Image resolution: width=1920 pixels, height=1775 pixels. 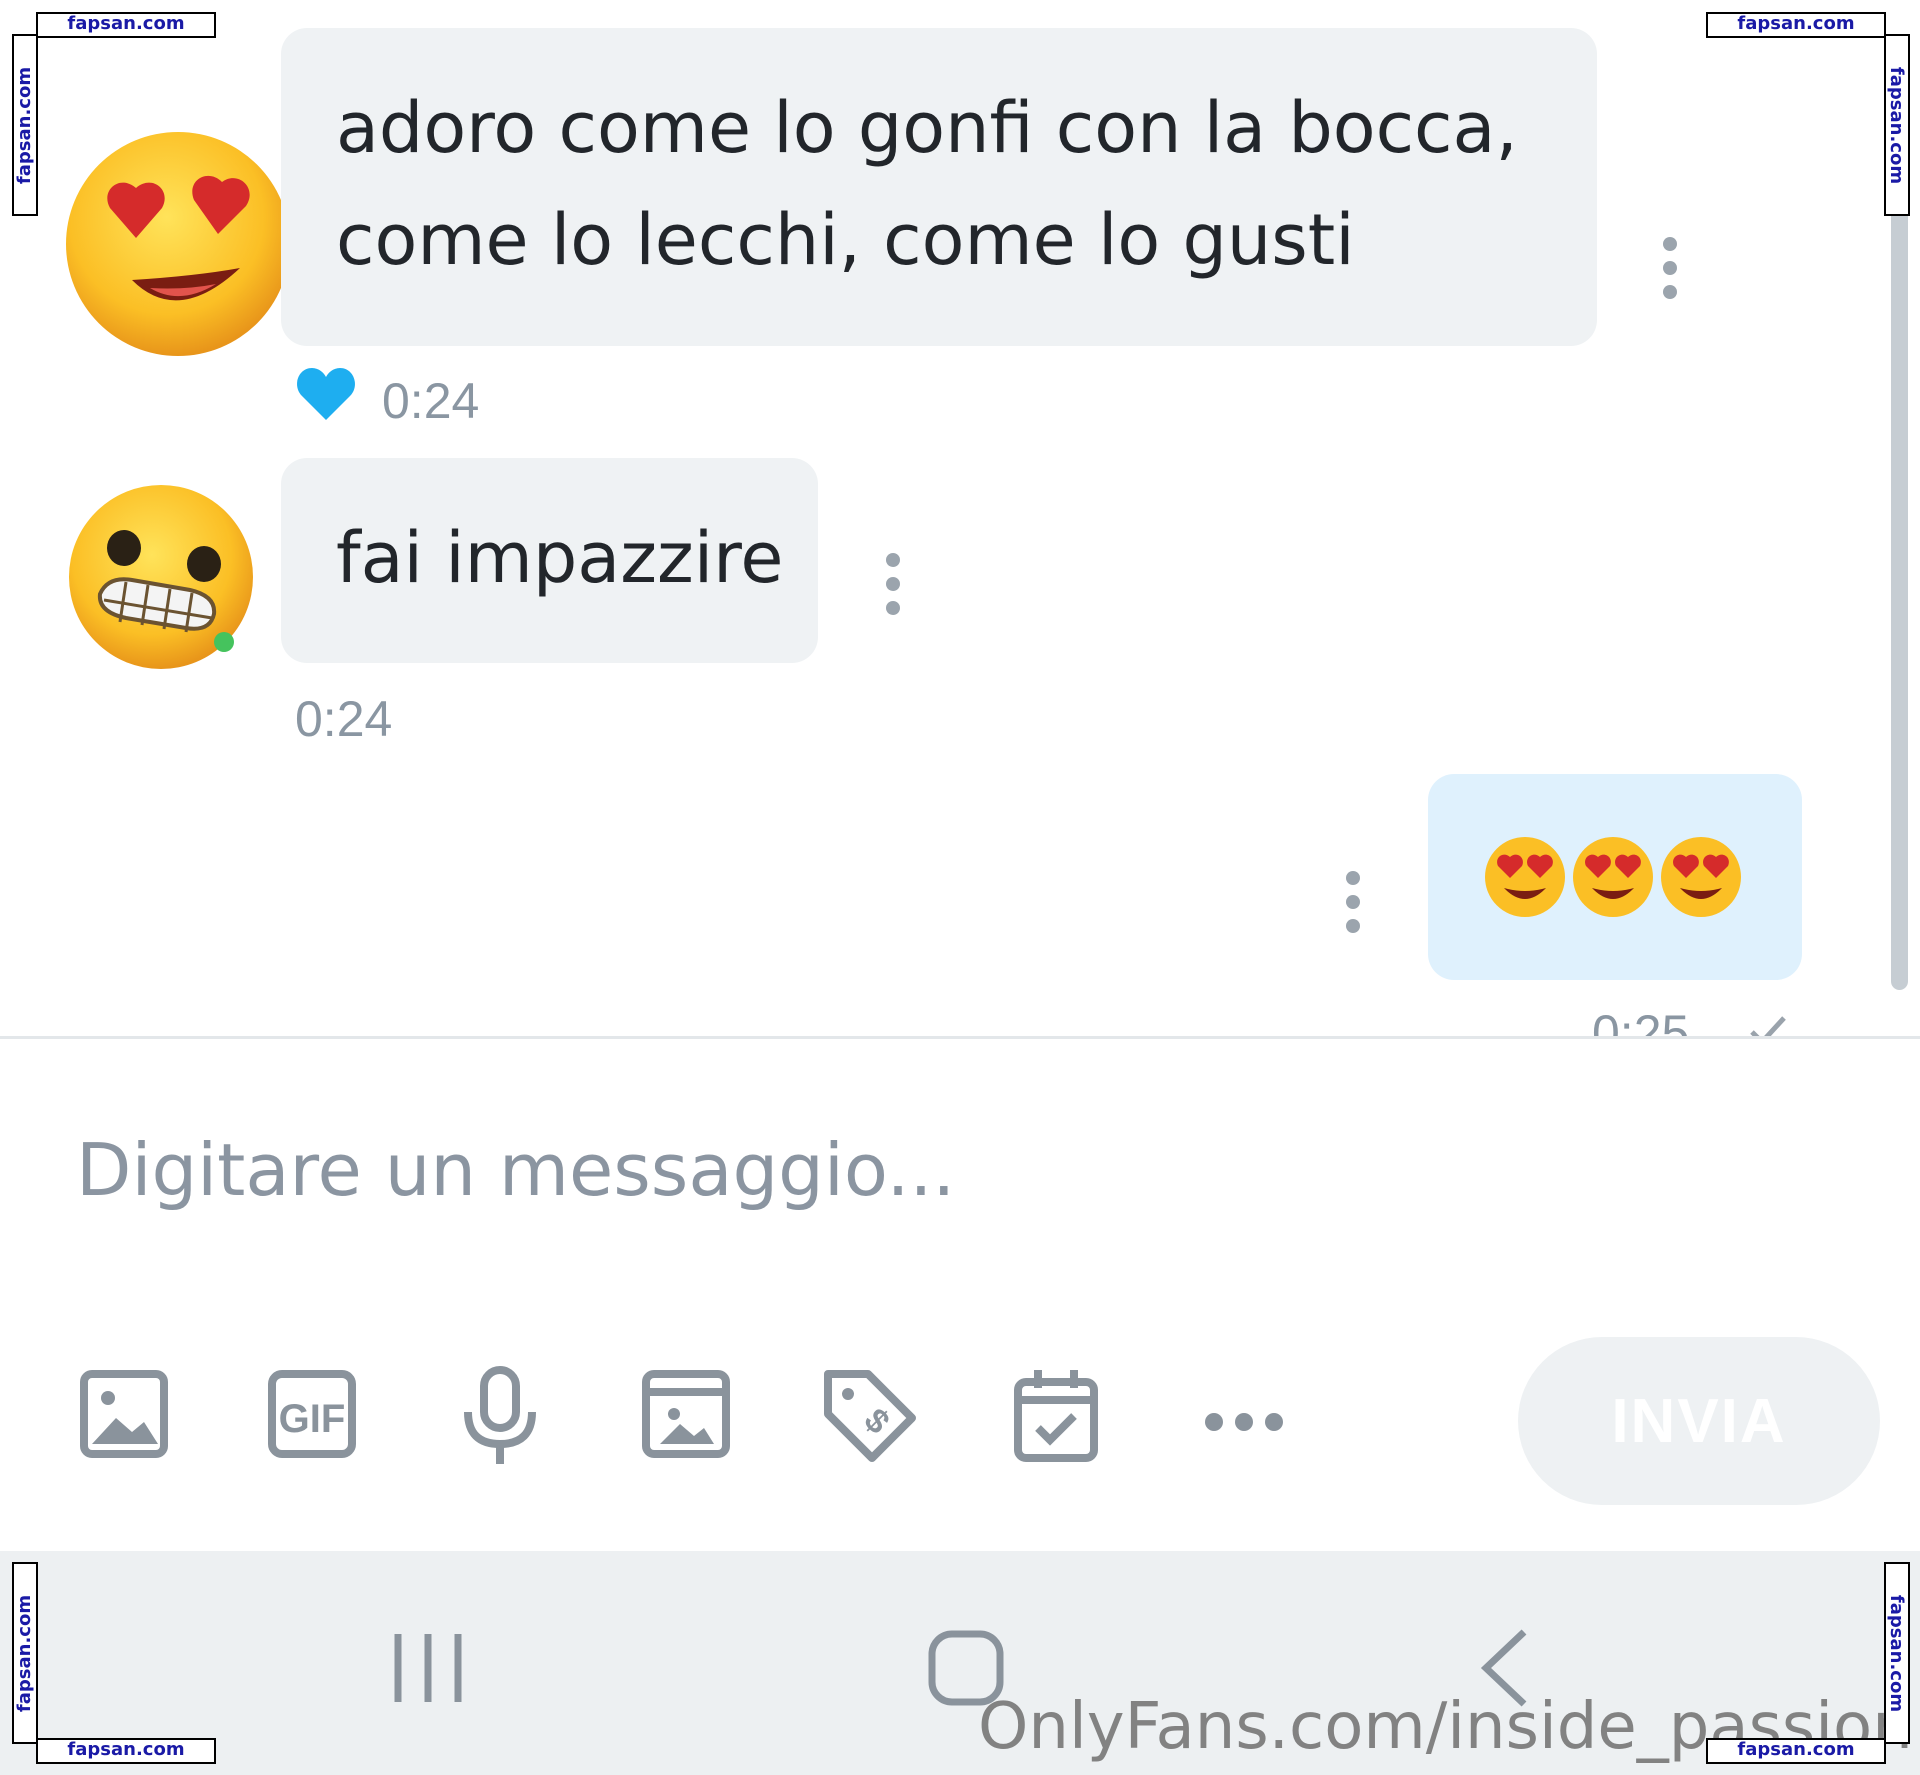 What do you see at coordinates (1899, 595) in the screenshot?
I see `chat-scrollbar` at bounding box center [1899, 595].